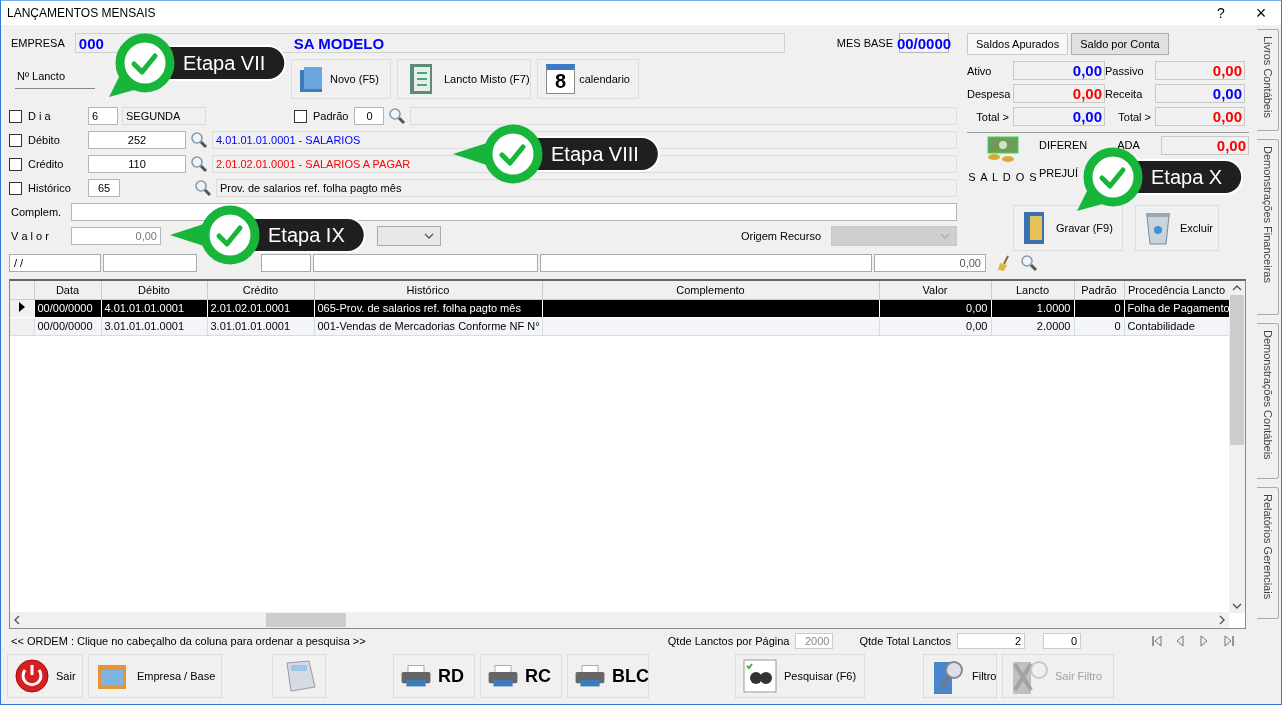  I want to click on vertical-scrollbar, so click(1237, 447).